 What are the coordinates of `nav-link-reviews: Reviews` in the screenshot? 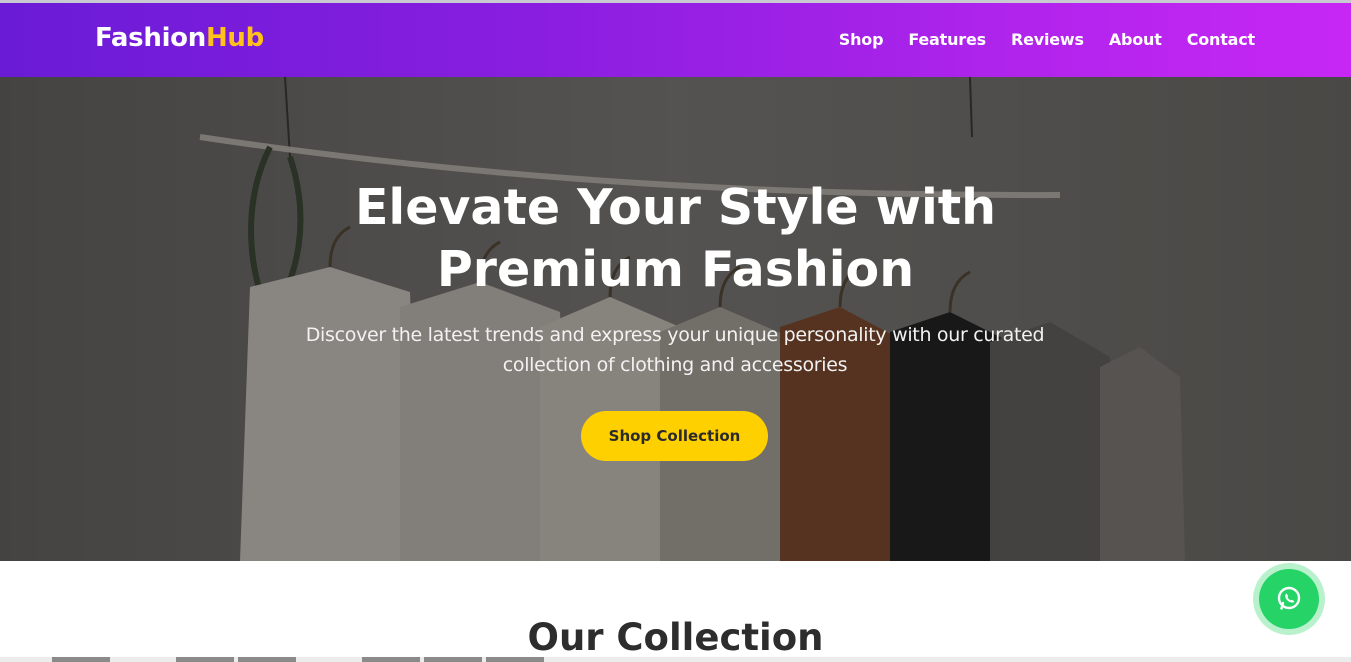 It's located at (1047, 39).